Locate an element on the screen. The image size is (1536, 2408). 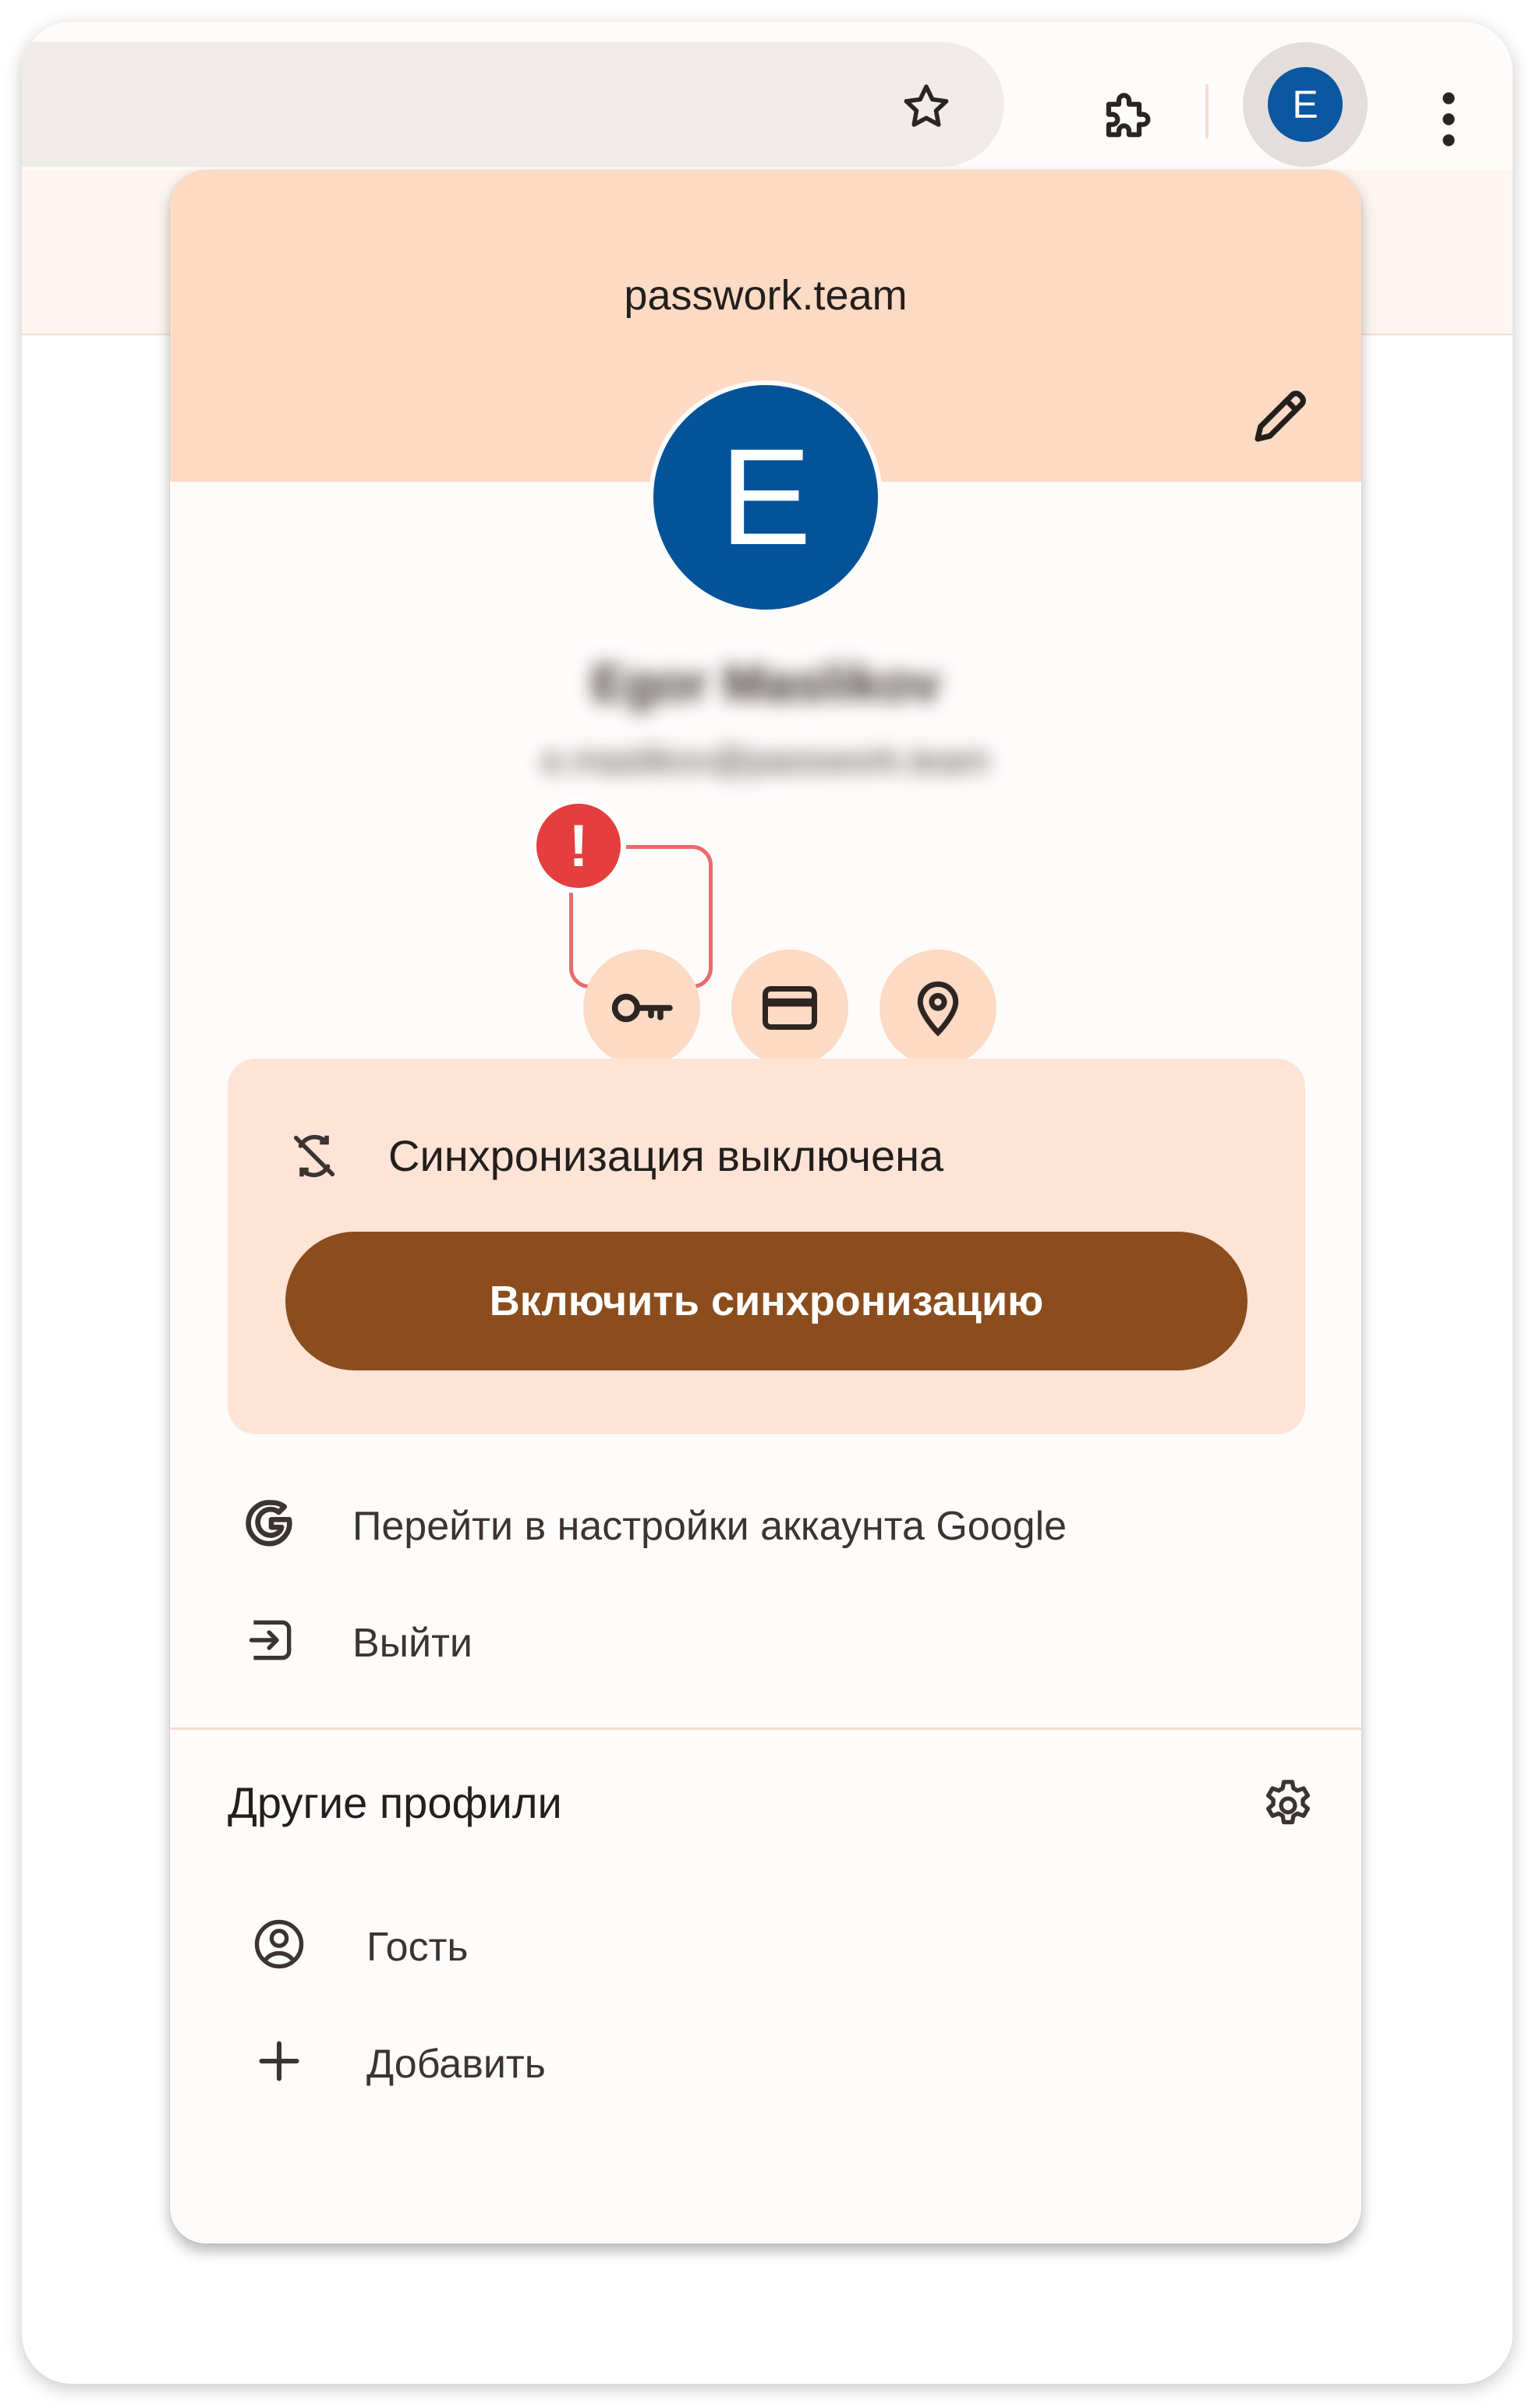
guest-icon is located at coordinates (279, 1944).